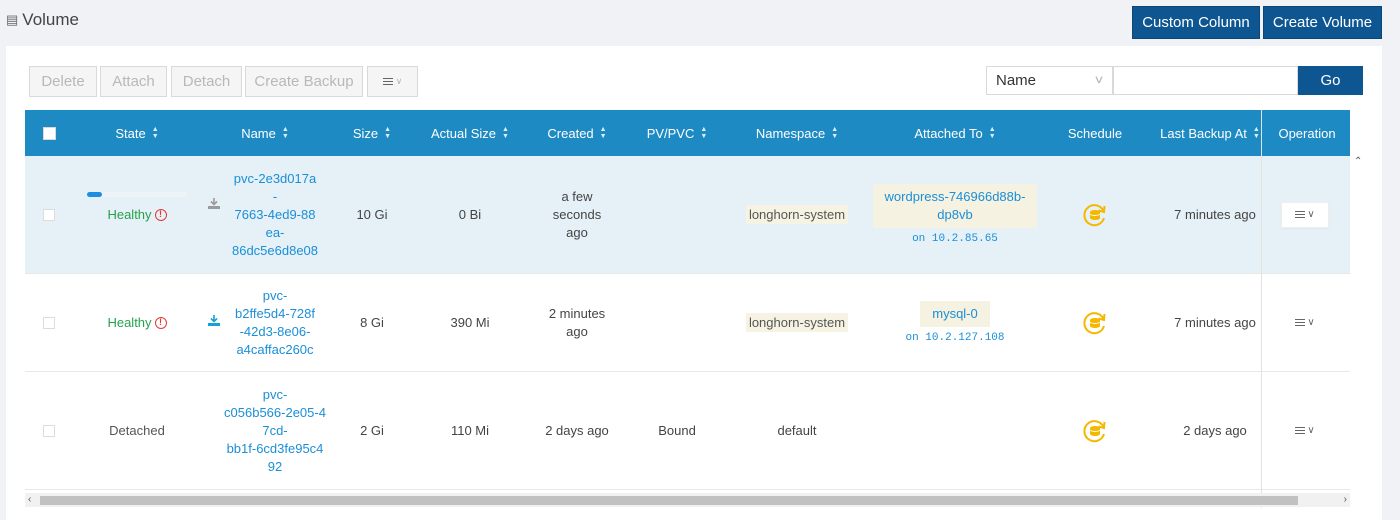 Image resolution: width=1400 pixels, height=520 pixels. What do you see at coordinates (265, 133) in the screenshot?
I see `column-header-name: Name ▲ ▼` at bounding box center [265, 133].